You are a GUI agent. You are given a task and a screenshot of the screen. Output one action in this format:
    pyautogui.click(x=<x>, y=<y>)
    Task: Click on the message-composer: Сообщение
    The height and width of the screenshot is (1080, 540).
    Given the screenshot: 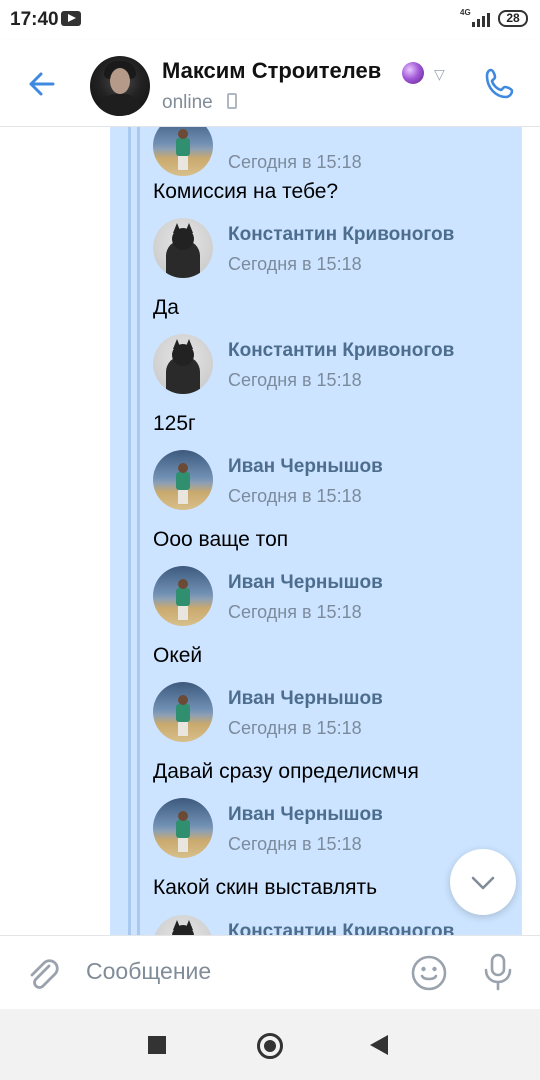 What is the action you would take?
    pyautogui.click(x=270, y=972)
    